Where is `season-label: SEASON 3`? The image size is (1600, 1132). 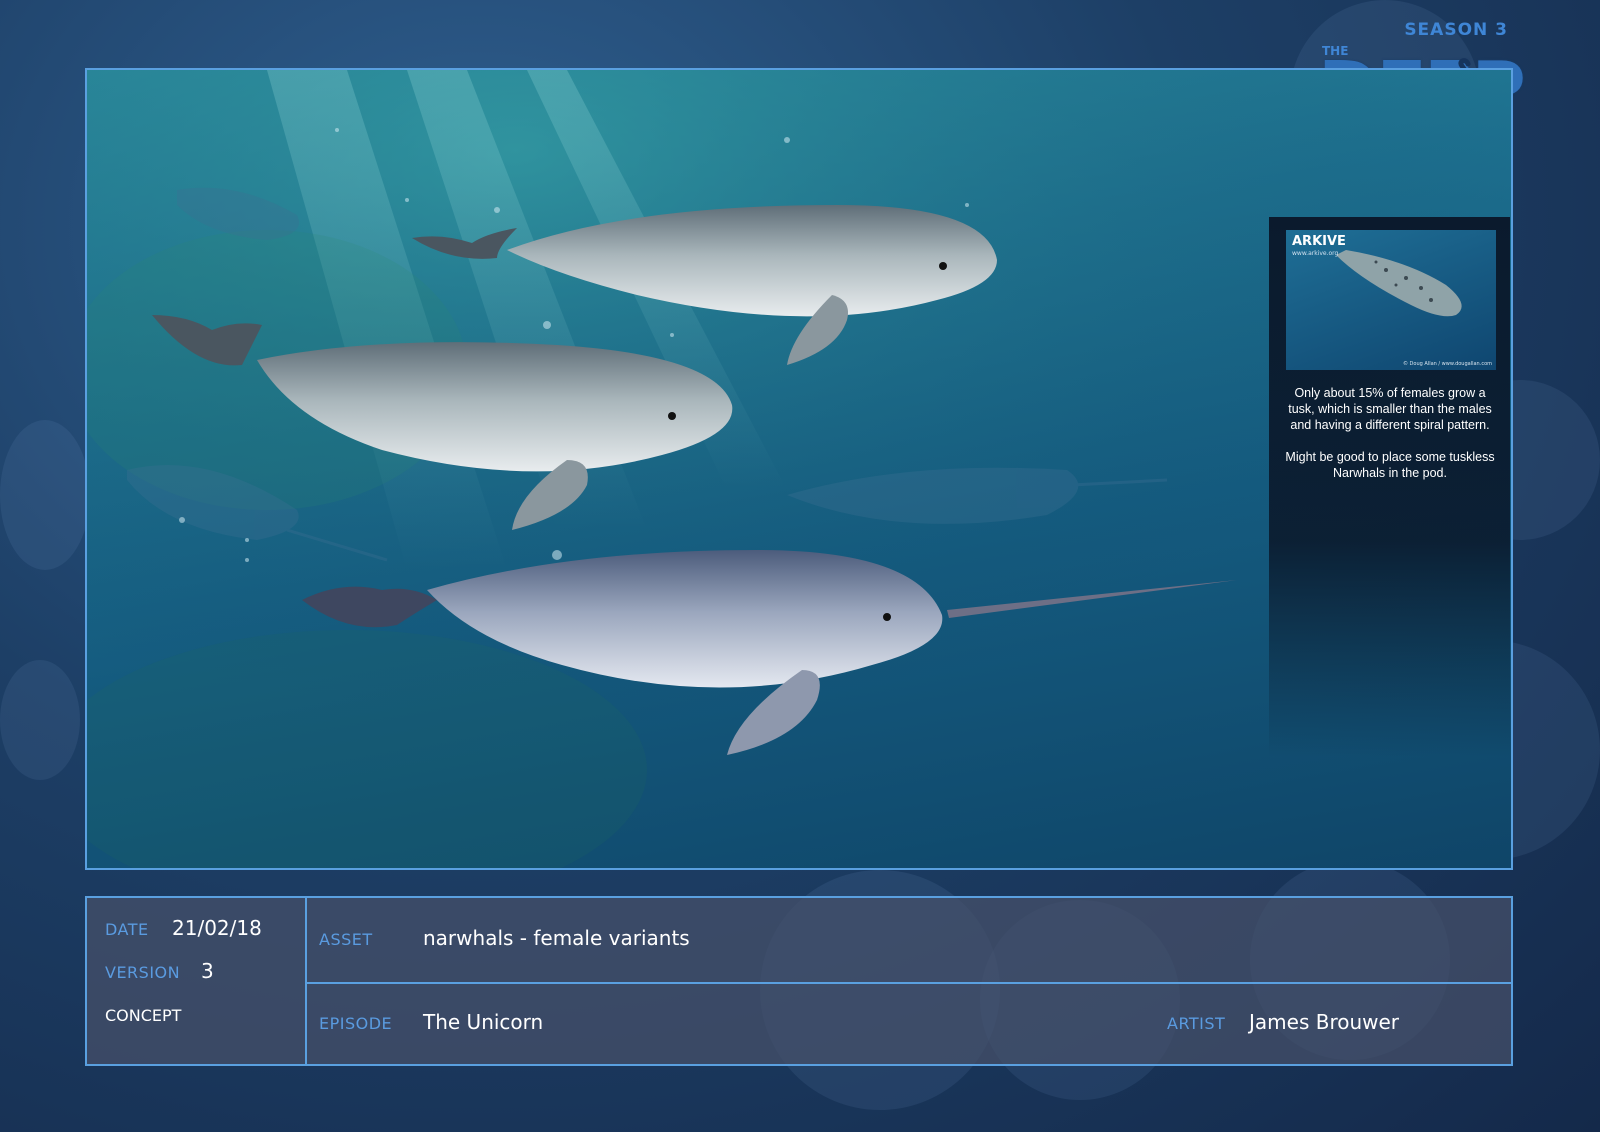 season-label: SEASON 3 is located at coordinates (1456, 30).